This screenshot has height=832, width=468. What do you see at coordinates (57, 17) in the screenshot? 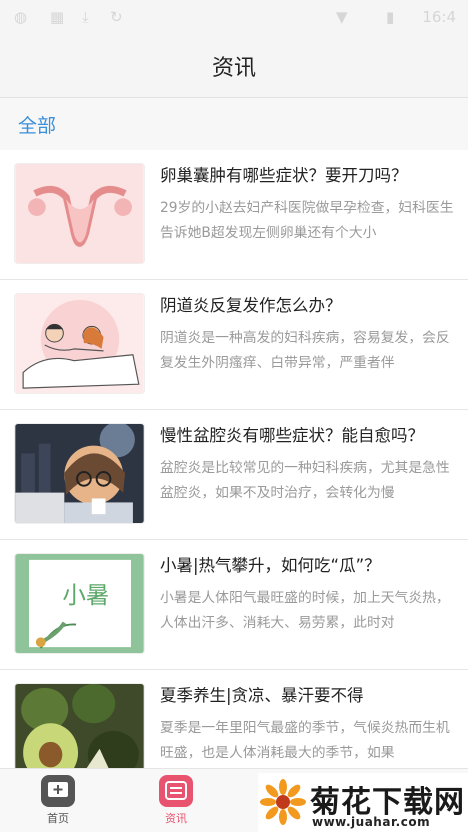
I see `sim-icon: ▦` at bounding box center [57, 17].